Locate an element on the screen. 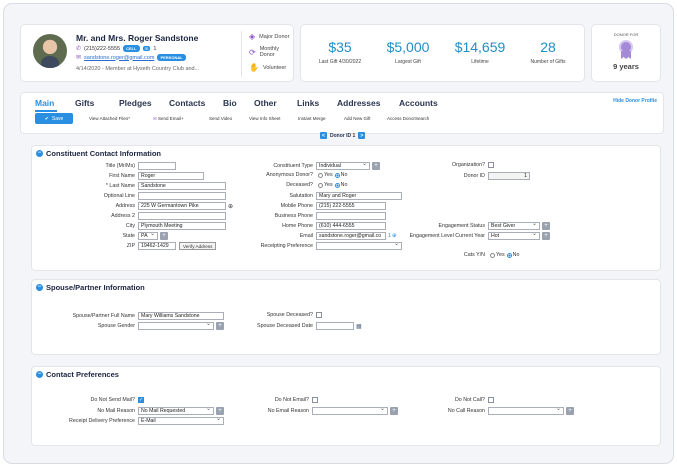  deceased-yes-radio is located at coordinates (320, 185).